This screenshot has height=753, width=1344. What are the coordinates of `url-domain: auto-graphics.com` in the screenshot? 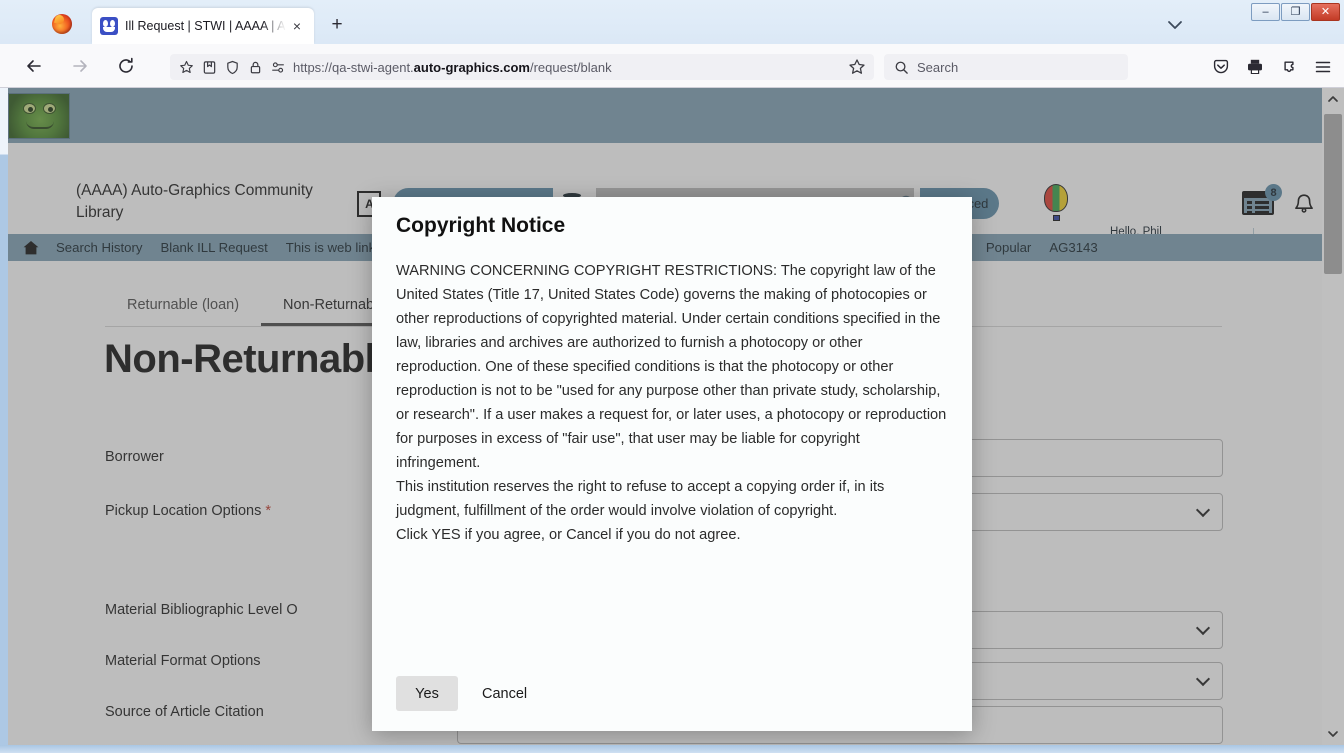 It's located at (471, 67).